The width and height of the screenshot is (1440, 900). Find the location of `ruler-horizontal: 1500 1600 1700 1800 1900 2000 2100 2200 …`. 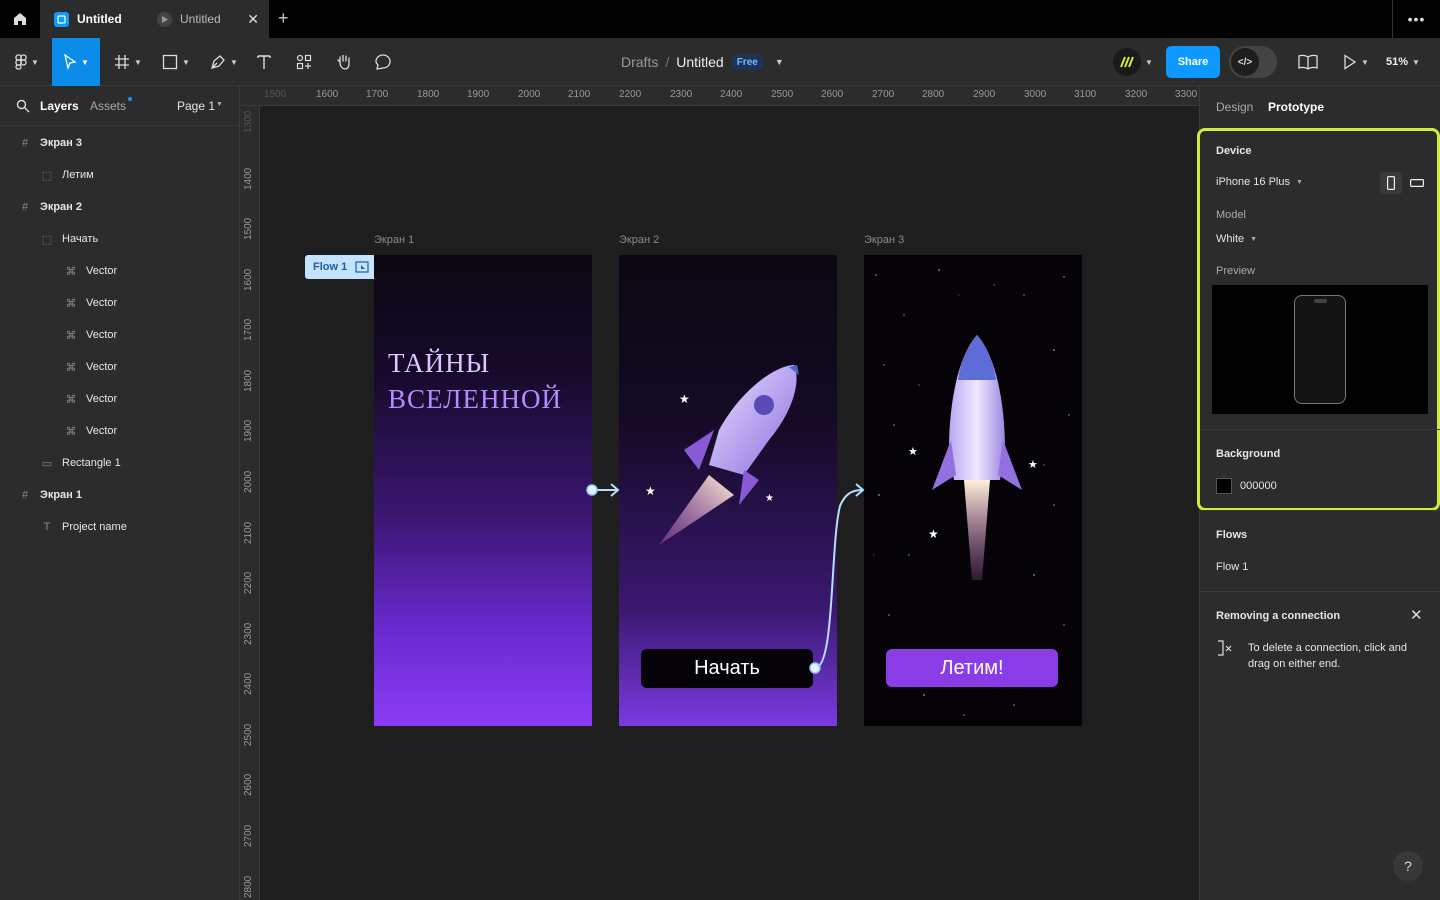

ruler-horizontal: 1500 1600 1700 1800 1900 2000 2100 2200 … is located at coordinates (720, 96).